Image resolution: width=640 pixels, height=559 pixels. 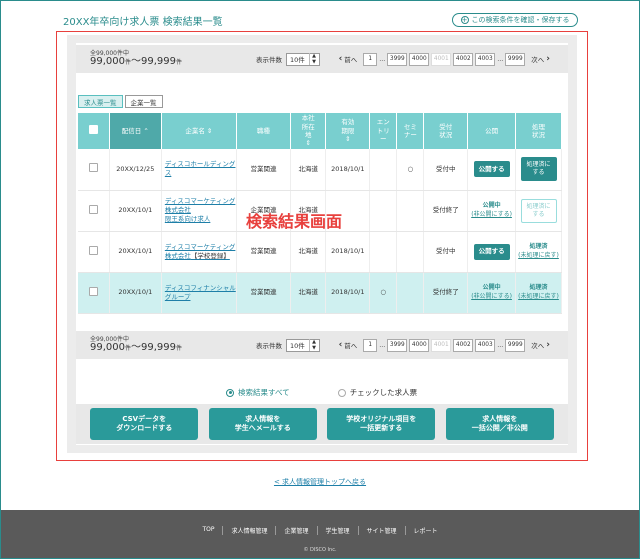 What do you see at coordinates (320, 482) in the screenshot?
I see `back-to-top-link: < 求人情報管理トップへ戻る` at bounding box center [320, 482].